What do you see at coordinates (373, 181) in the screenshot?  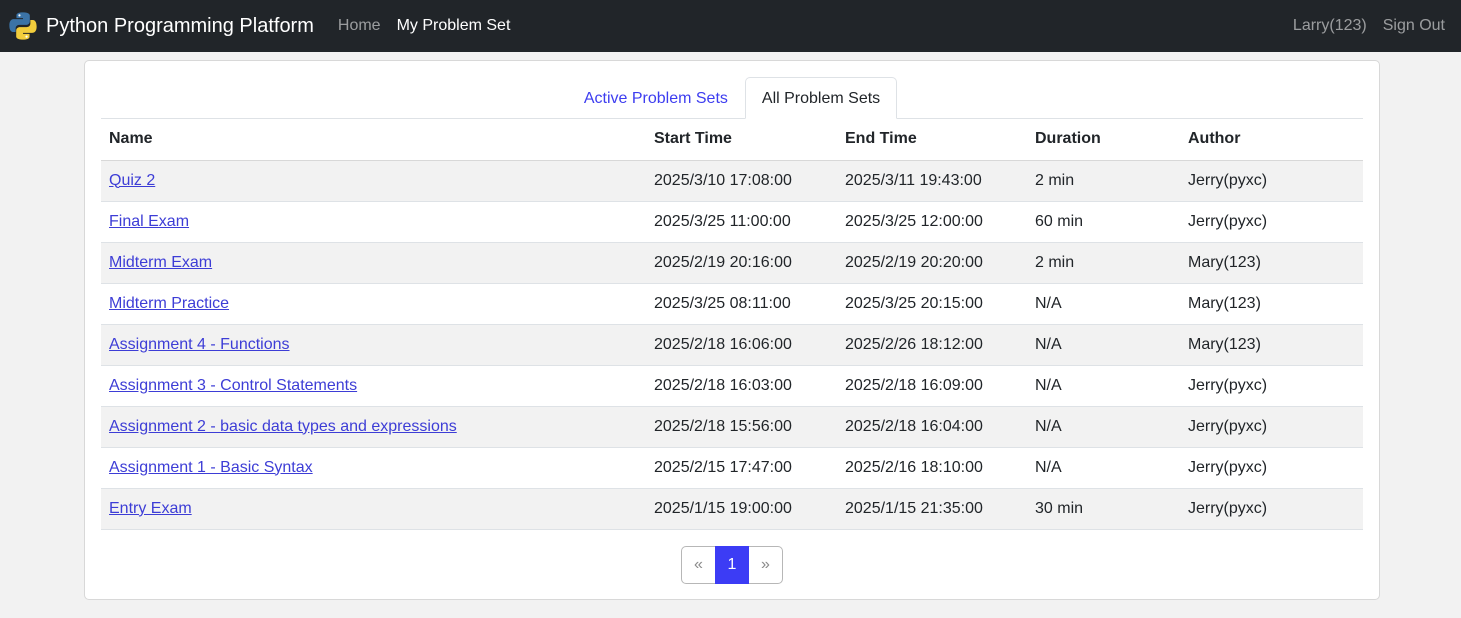 I see `cell-name: Quiz 2` at bounding box center [373, 181].